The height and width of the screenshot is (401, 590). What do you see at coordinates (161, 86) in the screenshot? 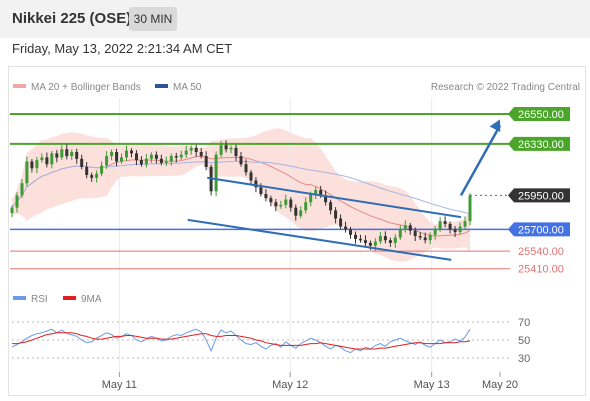
I see `ma50-legend-swatch` at bounding box center [161, 86].